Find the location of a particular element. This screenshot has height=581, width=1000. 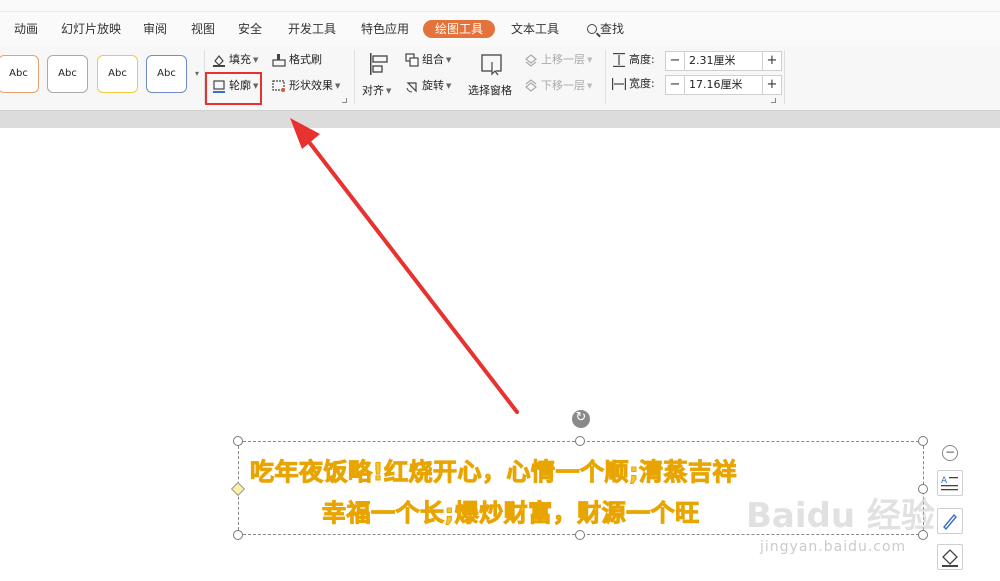

height-input: 2.31厘米 is located at coordinates (723, 61).